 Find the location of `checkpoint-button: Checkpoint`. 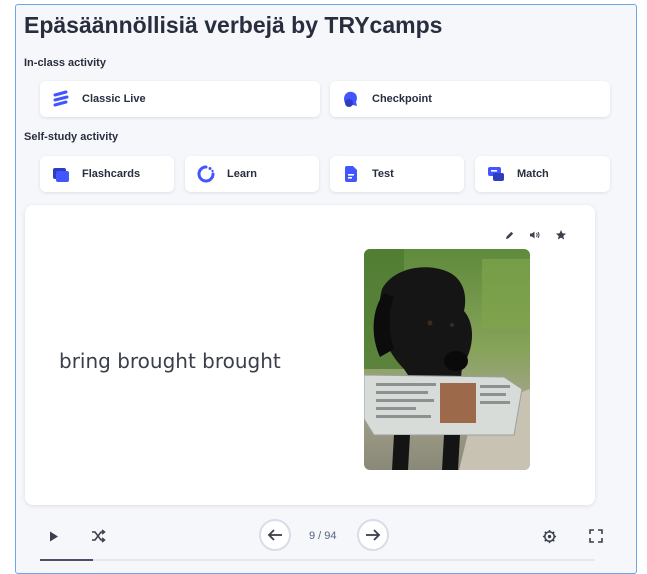

checkpoint-button: Checkpoint is located at coordinates (470, 99).